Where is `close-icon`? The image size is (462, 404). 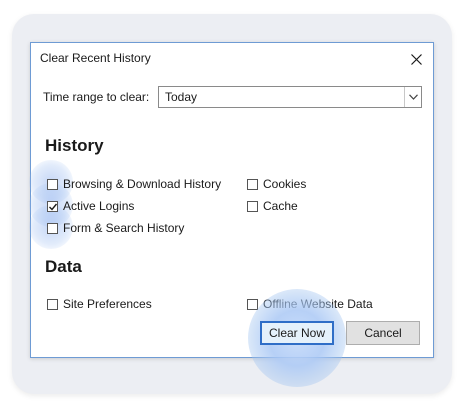
close-icon is located at coordinates (416, 59).